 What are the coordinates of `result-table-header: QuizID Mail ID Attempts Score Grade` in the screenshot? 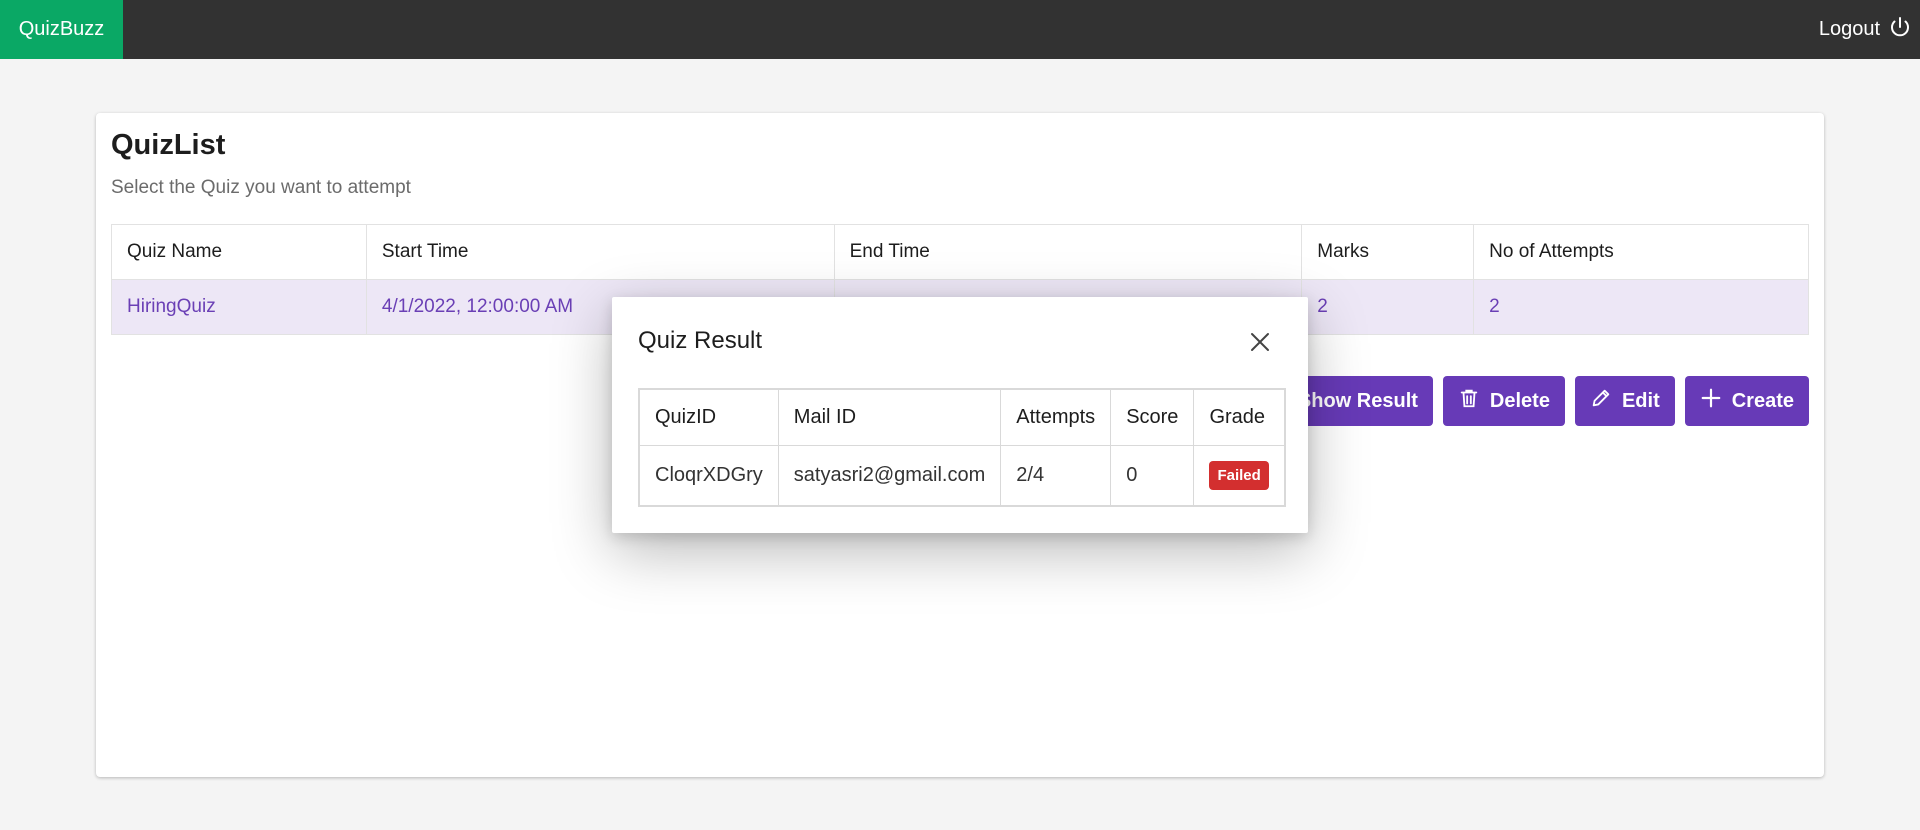 It's located at (962, 417).